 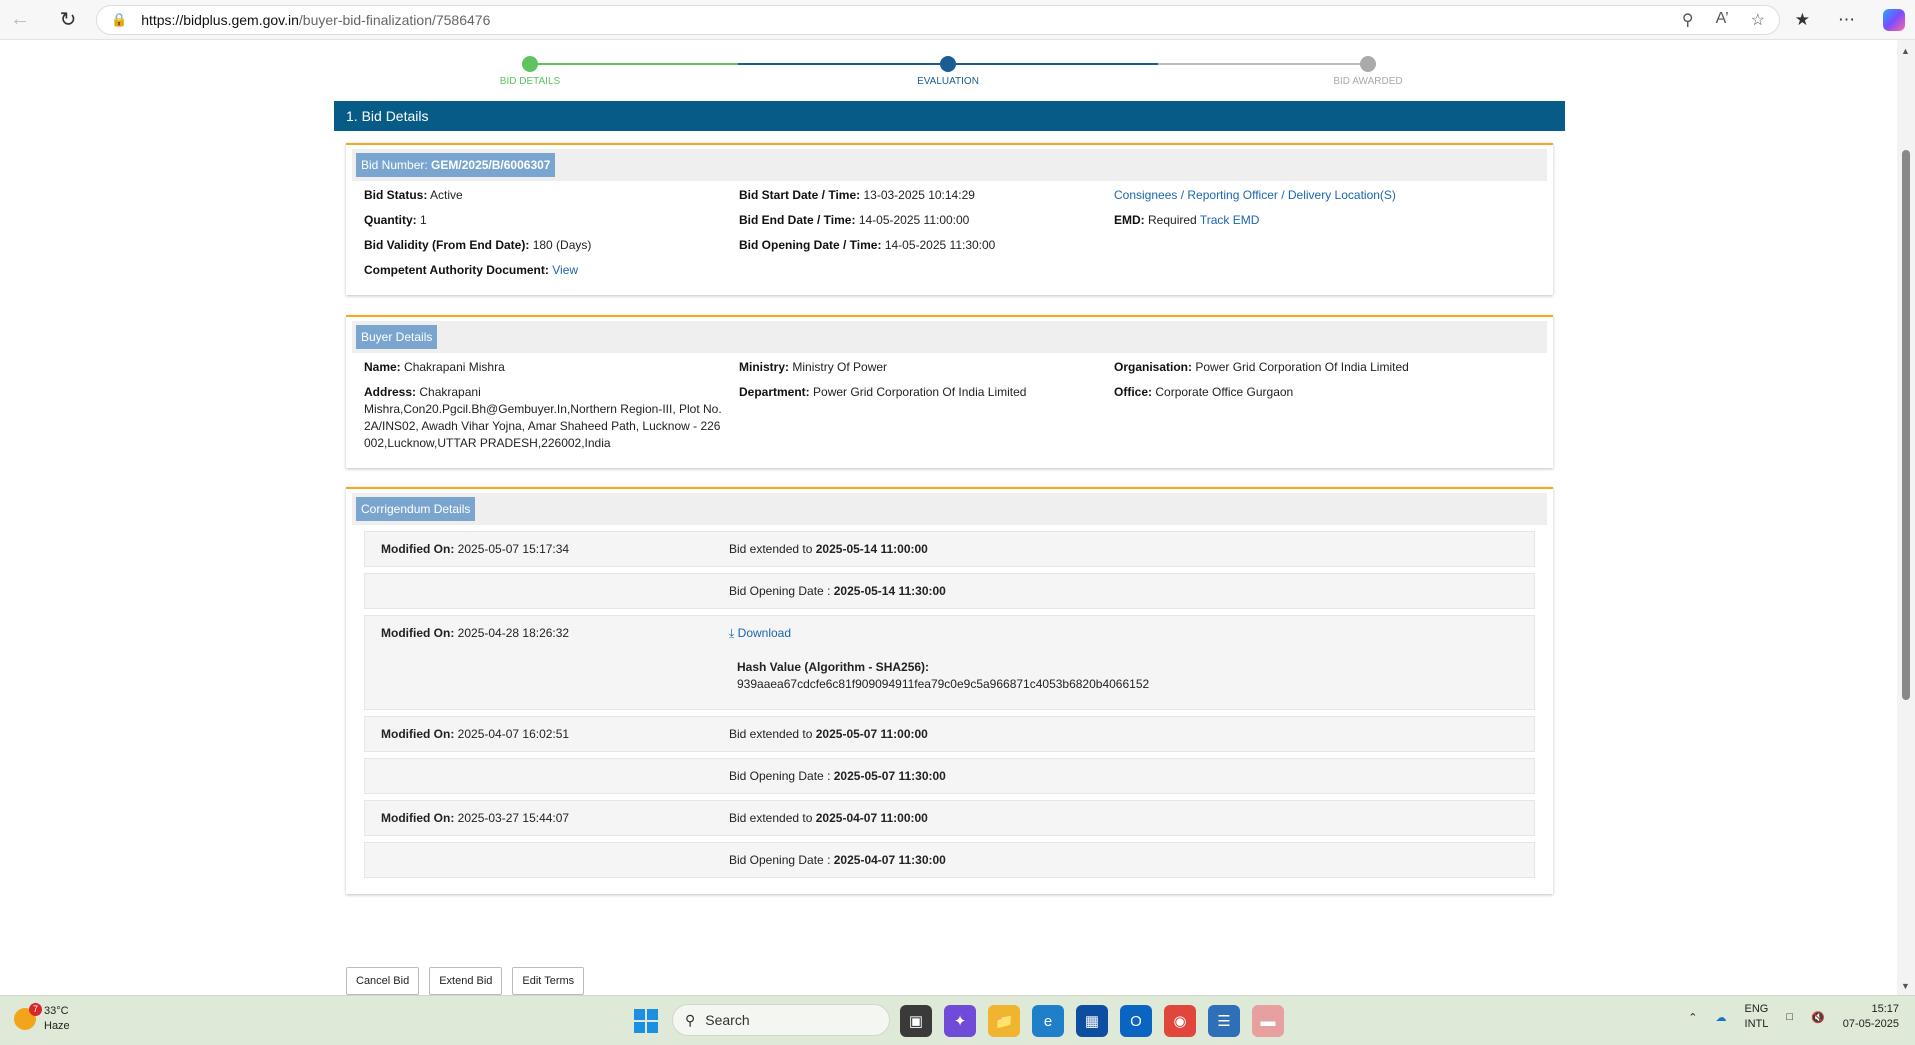 What do you see at coordinates (434, 367) in the screenshot?
I see `buyer-name: Name: Chakrapani Mishra` at bounding box center [434, 367].